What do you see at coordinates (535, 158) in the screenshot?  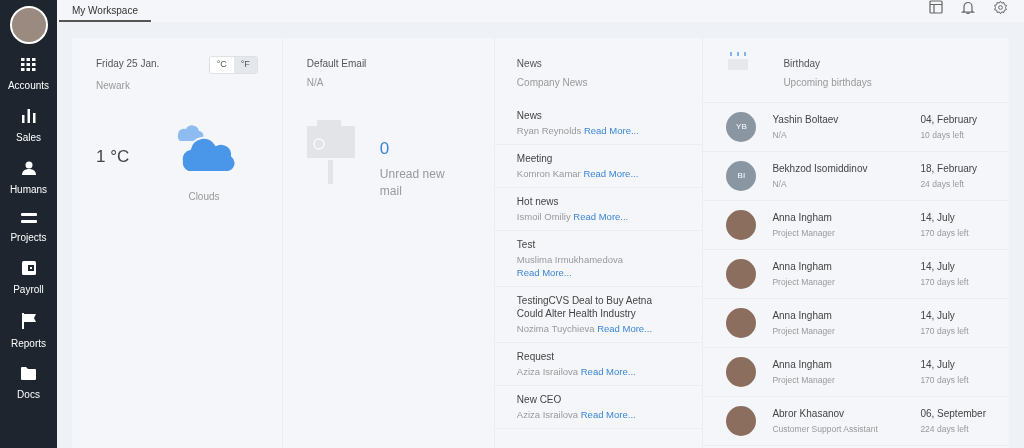 I see `news-title: Meeting` at bounding box center [535, 158].